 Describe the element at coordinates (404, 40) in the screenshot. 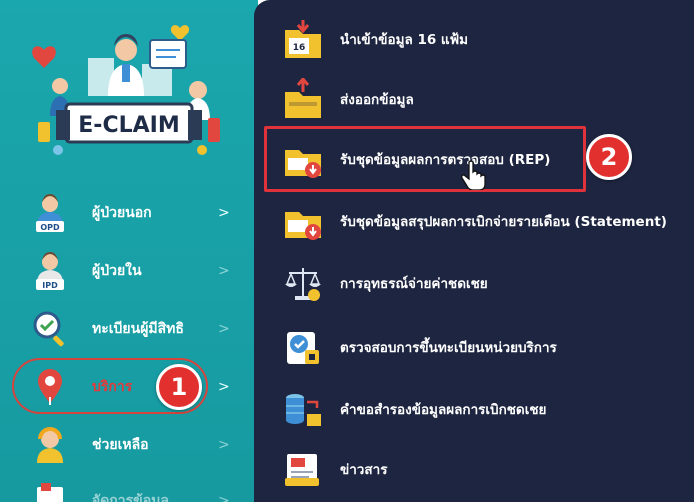

I see `menu-item-label: นำเข้าข้อมูล 16 แฟ้ม` at that location.